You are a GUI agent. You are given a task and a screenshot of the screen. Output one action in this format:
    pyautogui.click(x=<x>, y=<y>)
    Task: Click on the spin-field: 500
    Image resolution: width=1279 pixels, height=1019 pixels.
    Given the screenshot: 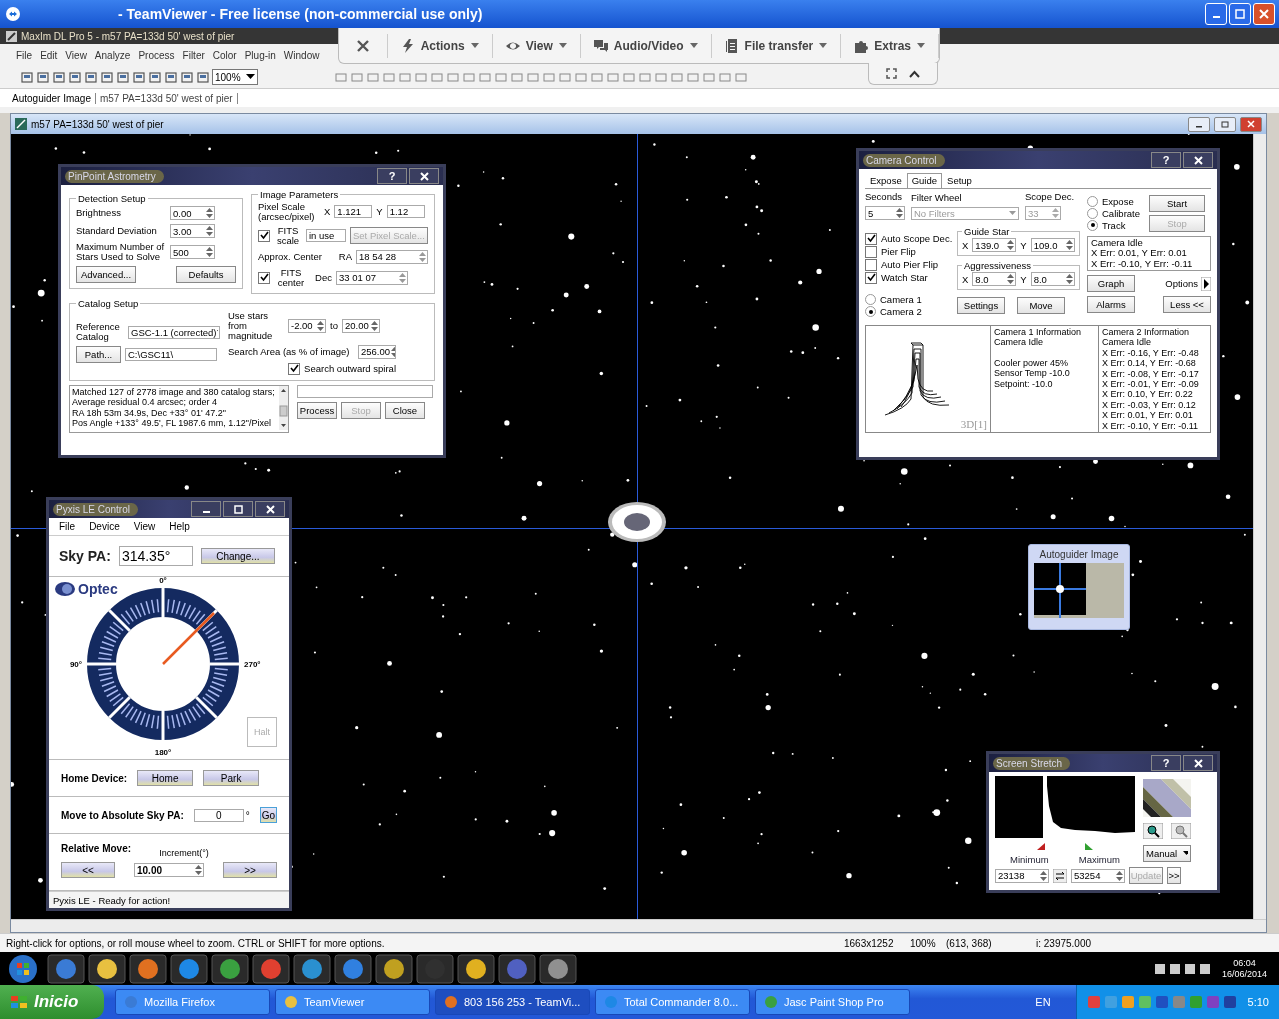 What is the action you would take?
    pyautogui.click(x=192, y=252)
    